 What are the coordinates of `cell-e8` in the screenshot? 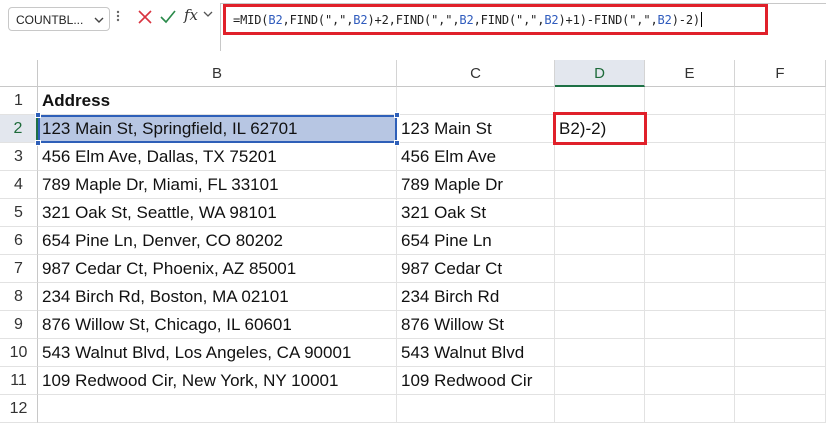 It's located at (690, 297).